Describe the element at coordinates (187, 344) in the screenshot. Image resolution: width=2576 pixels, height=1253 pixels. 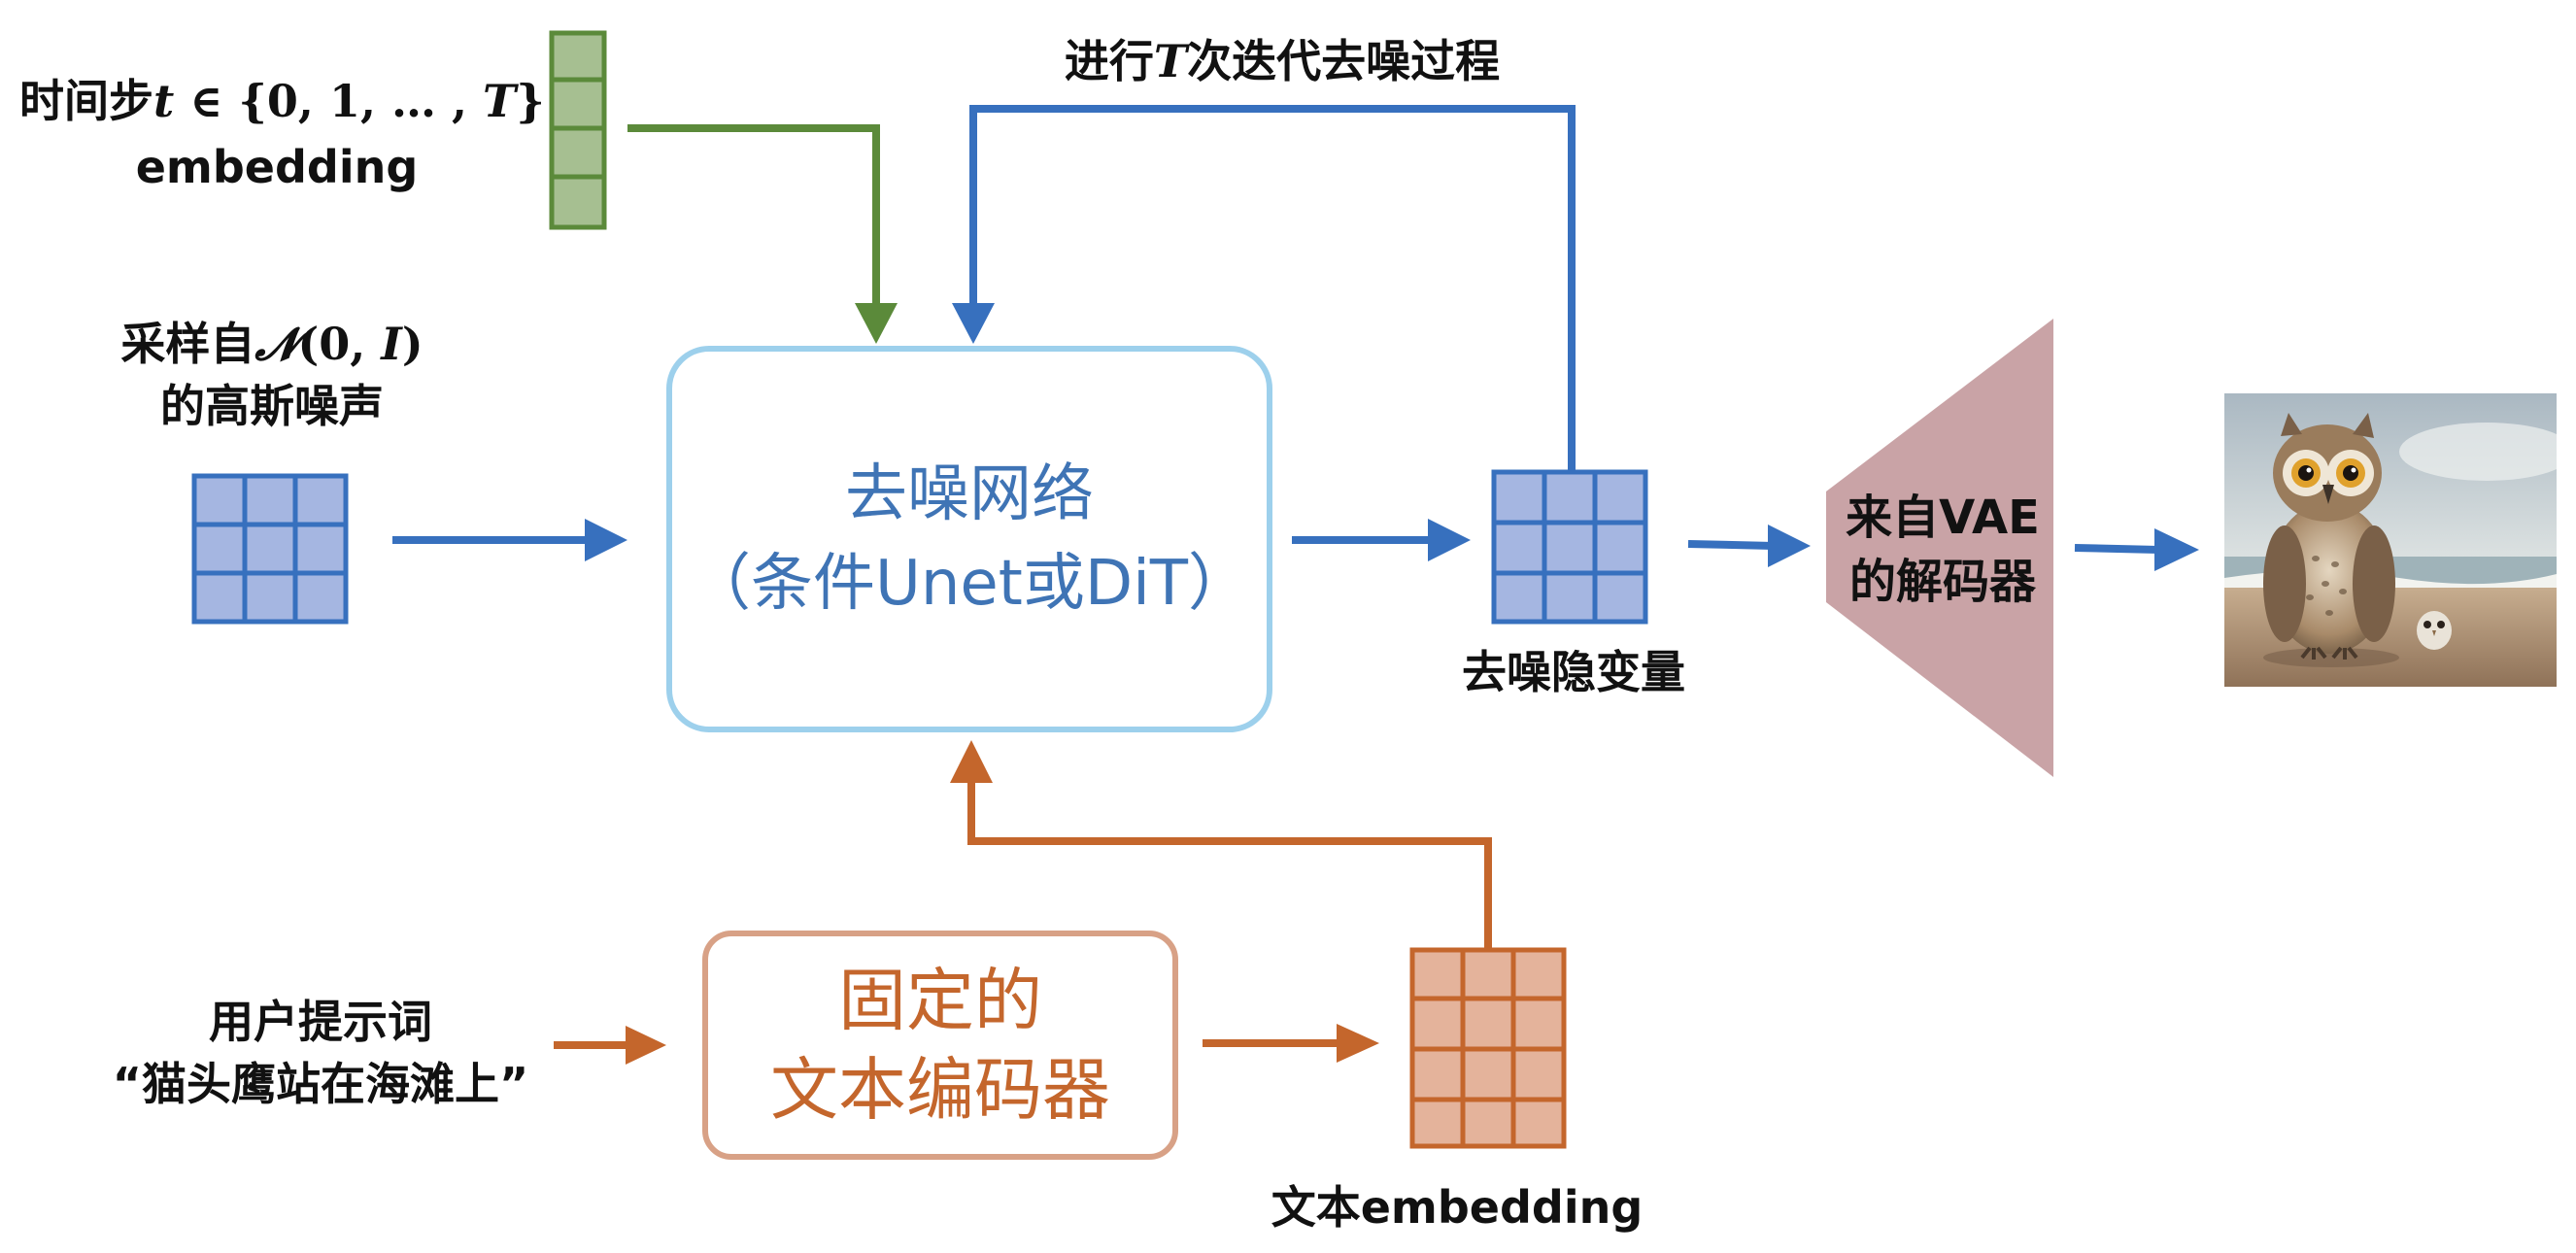
I see `noise-prefix: 采样自` at that location.